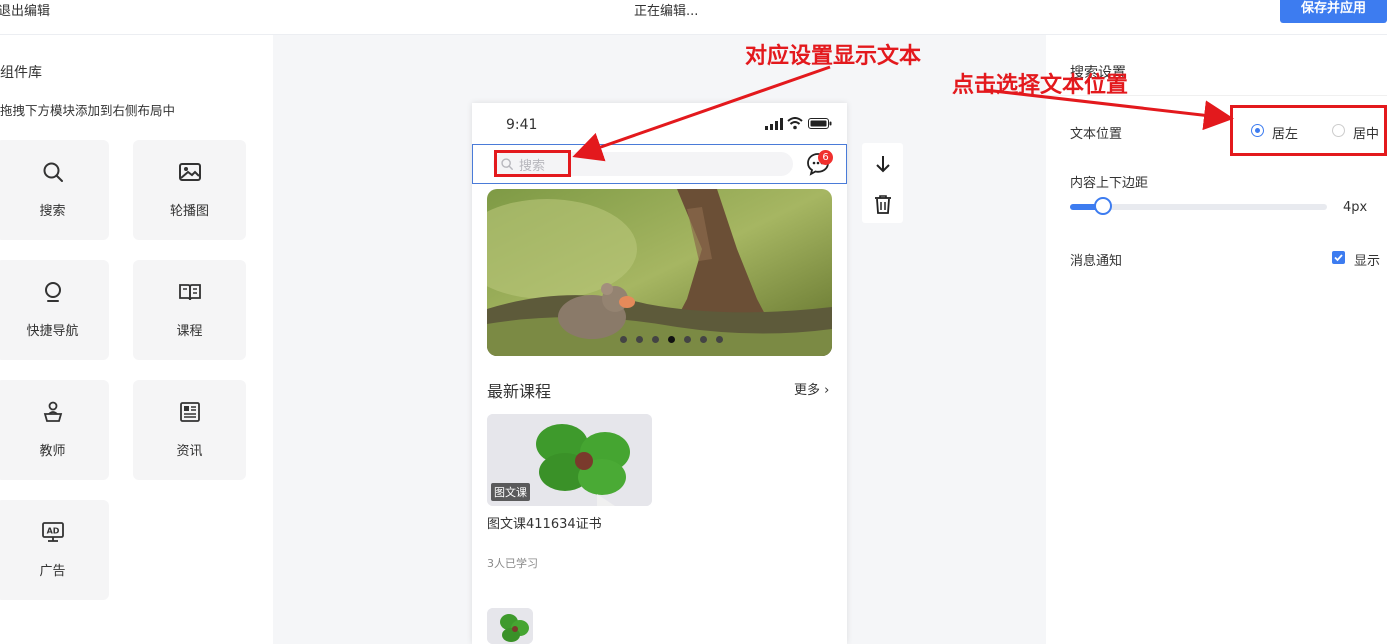 Image resolution: width=1387 pixels, height=644 pixels. Describe the element at coordinates (701, 113) in the screenshot. I see `arrow-to-search` at that location.